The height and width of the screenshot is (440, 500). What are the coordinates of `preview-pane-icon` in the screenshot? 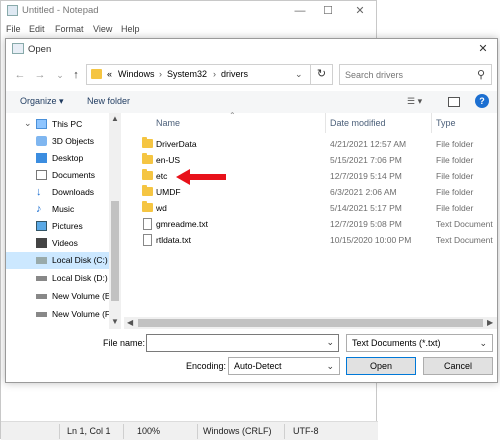 It's located at (454, 102).